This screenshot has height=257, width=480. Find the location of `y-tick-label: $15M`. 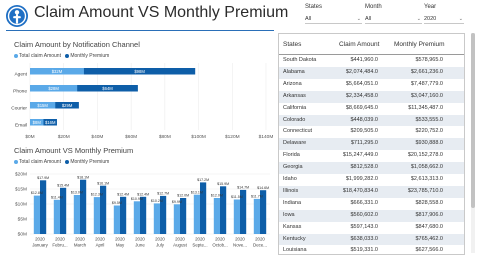

y-tick-label: $15M is located at coordinates (21, 190).